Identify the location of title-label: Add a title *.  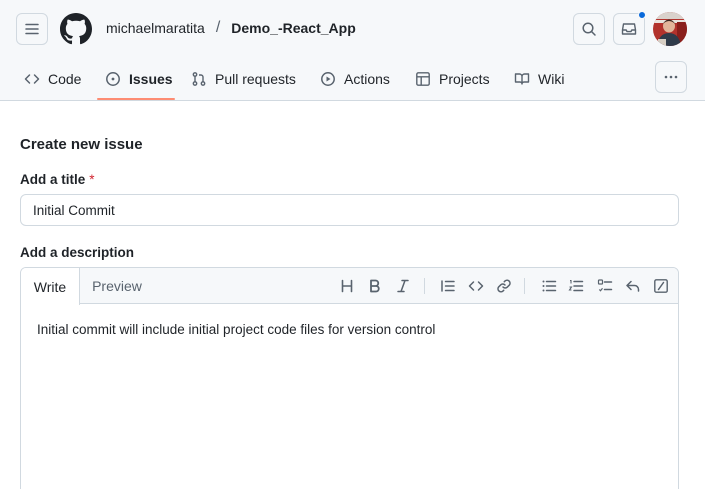
(57, 179).